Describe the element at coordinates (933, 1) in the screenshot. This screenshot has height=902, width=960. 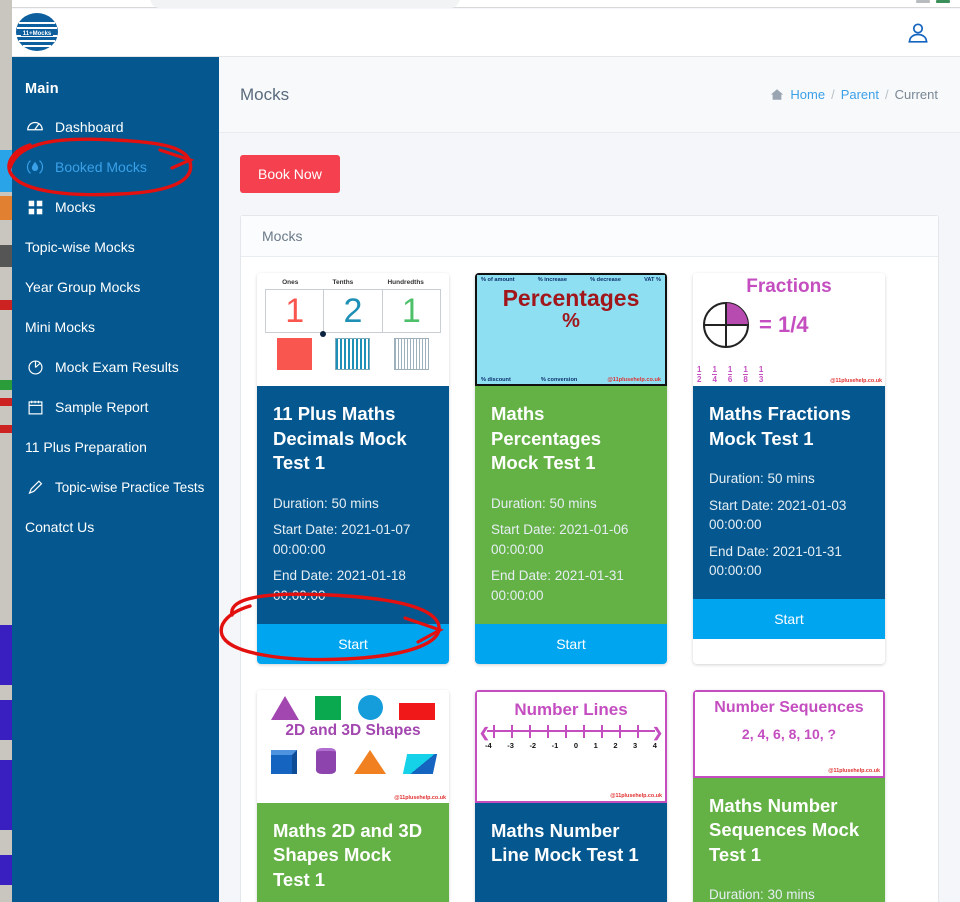
I see `browser-toolbar-icons` at that location.